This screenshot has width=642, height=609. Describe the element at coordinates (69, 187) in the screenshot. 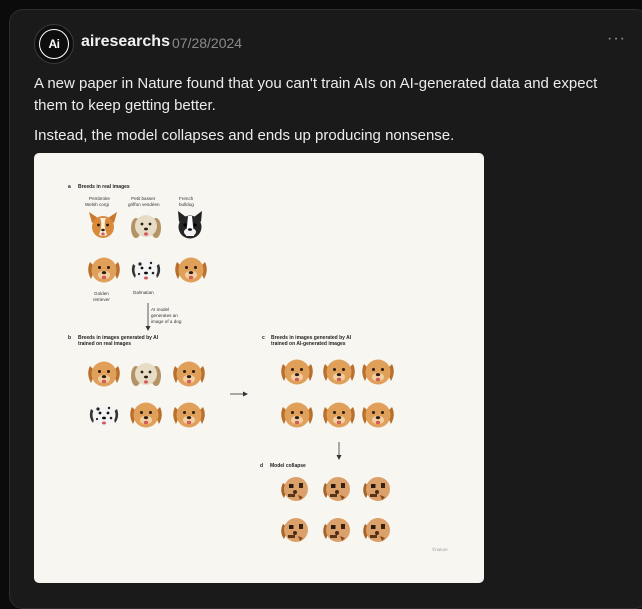

I see `panel-a-letter: a` at that location.